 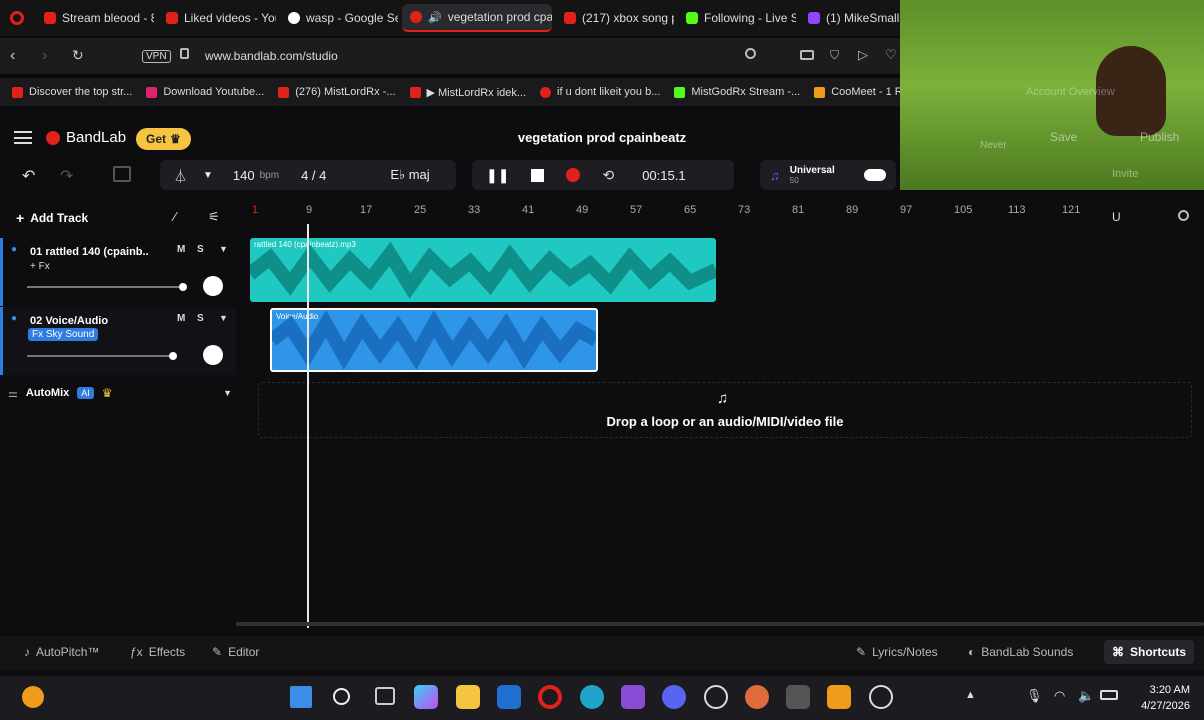 I want to click on horizontal-scrollbar, so click(x=720, y=624).